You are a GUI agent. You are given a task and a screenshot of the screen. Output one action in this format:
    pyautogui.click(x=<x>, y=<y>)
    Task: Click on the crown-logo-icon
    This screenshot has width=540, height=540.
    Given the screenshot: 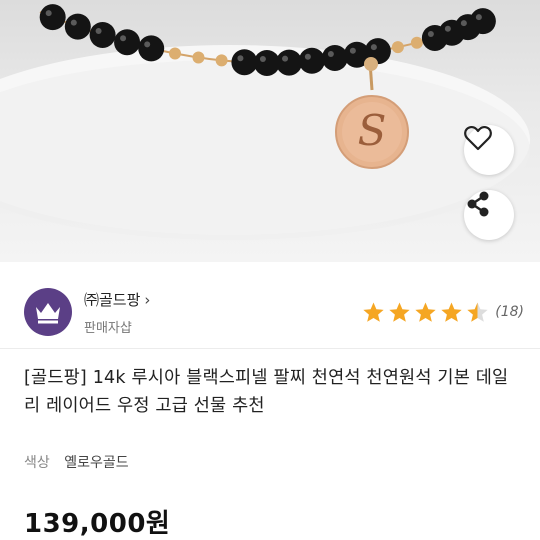 What is the action you would take?
    pyautogui.click(x=48, y=313)
    